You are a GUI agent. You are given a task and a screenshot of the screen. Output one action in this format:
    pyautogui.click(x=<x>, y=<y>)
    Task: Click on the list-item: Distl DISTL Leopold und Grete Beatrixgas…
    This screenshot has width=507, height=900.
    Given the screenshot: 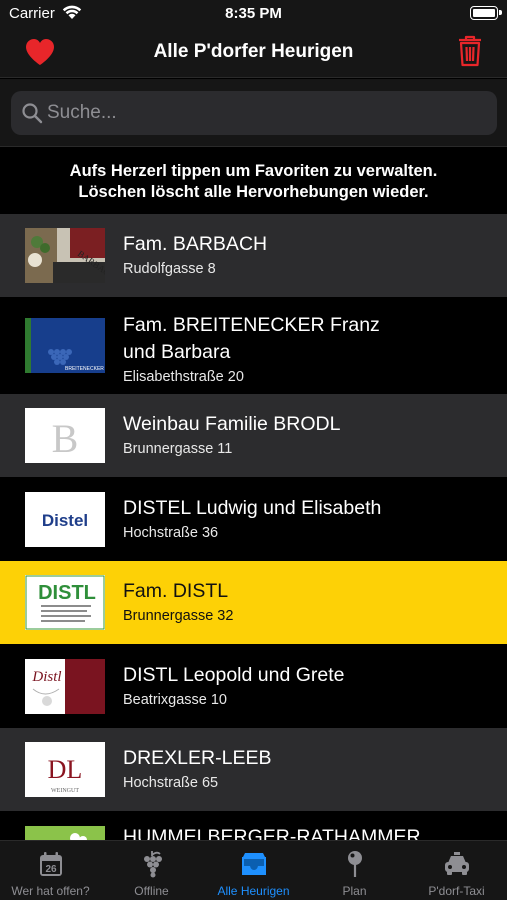 What is the action you would take?
    pyautogui.click(x=253, y=686)
    